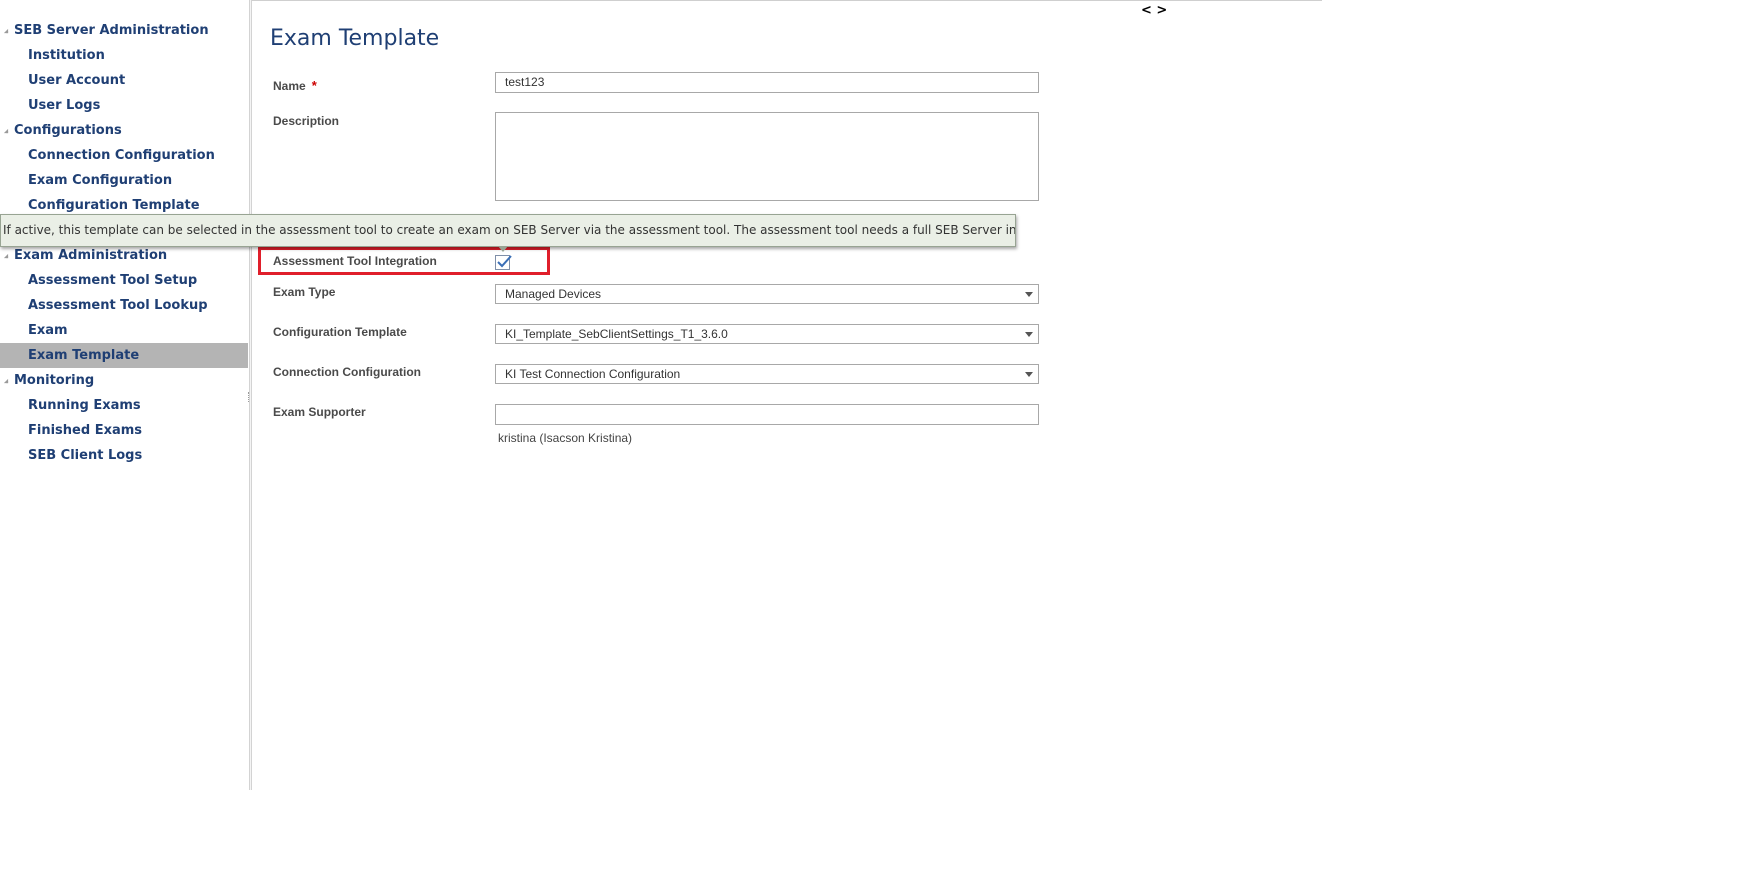 This screenshot has width=1756, height=884. What do you see at coordinates (124, 455) in the screenshot?
I see `sidebar-item-seb-client-logs: SEB Client Logs` at bounding box center [124, 455].